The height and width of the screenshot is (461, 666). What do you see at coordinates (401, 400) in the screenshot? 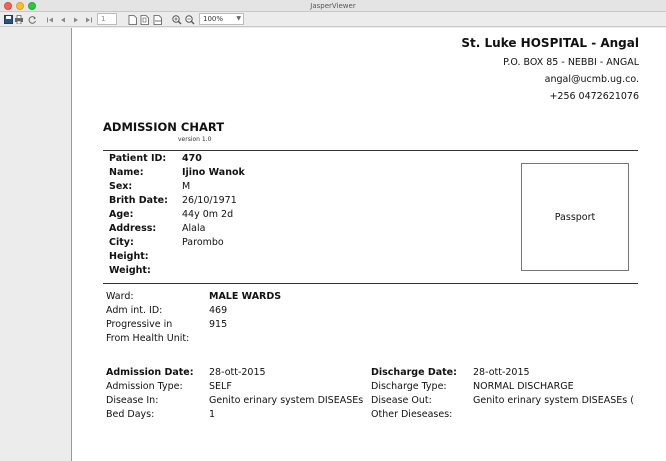
I see `disease-out-label: Disease Out:` at bounding box center [401, 400].